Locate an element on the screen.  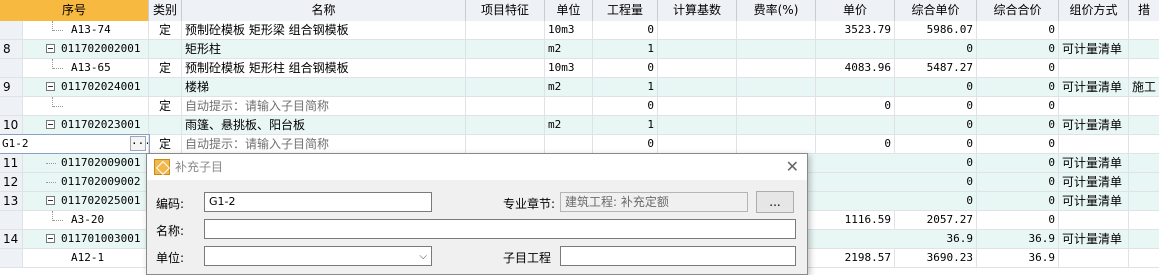
col-header-rate: 费率(%) is located at coordinates (776, 10).